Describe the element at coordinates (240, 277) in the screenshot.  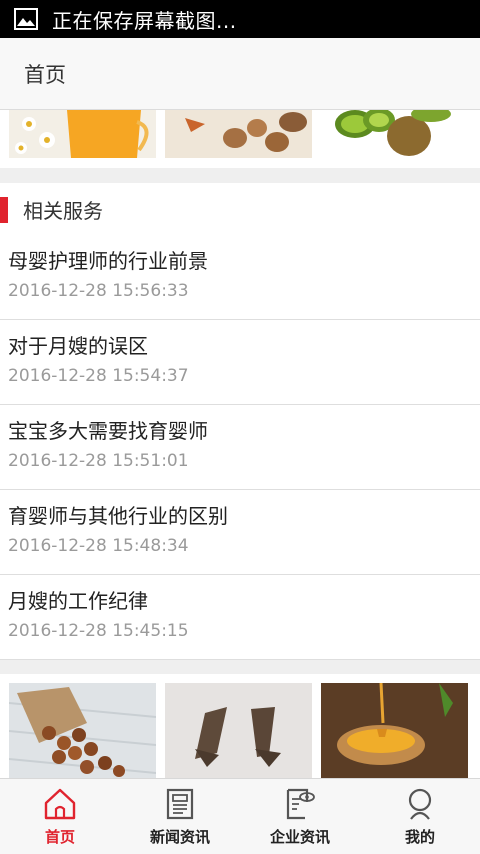
I see `news-item: 母婴护理师的行业前景 2016-12-28 15:56:33` at that location.